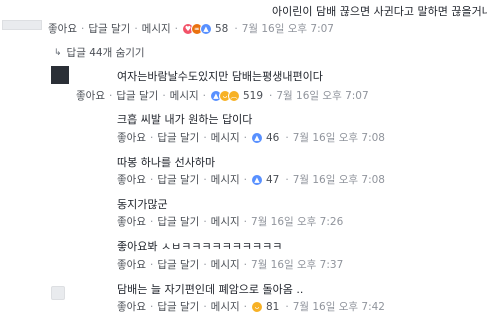 The height and width of the screenshot is (316, 487). Describe the element at coordinates (200, 246) in the screenshot. I see `reply-text: 좋아요봐 ㅅㅂㅋㅋㅋㅋㅋㅋㅋㅋㅋㅋ` at that location.